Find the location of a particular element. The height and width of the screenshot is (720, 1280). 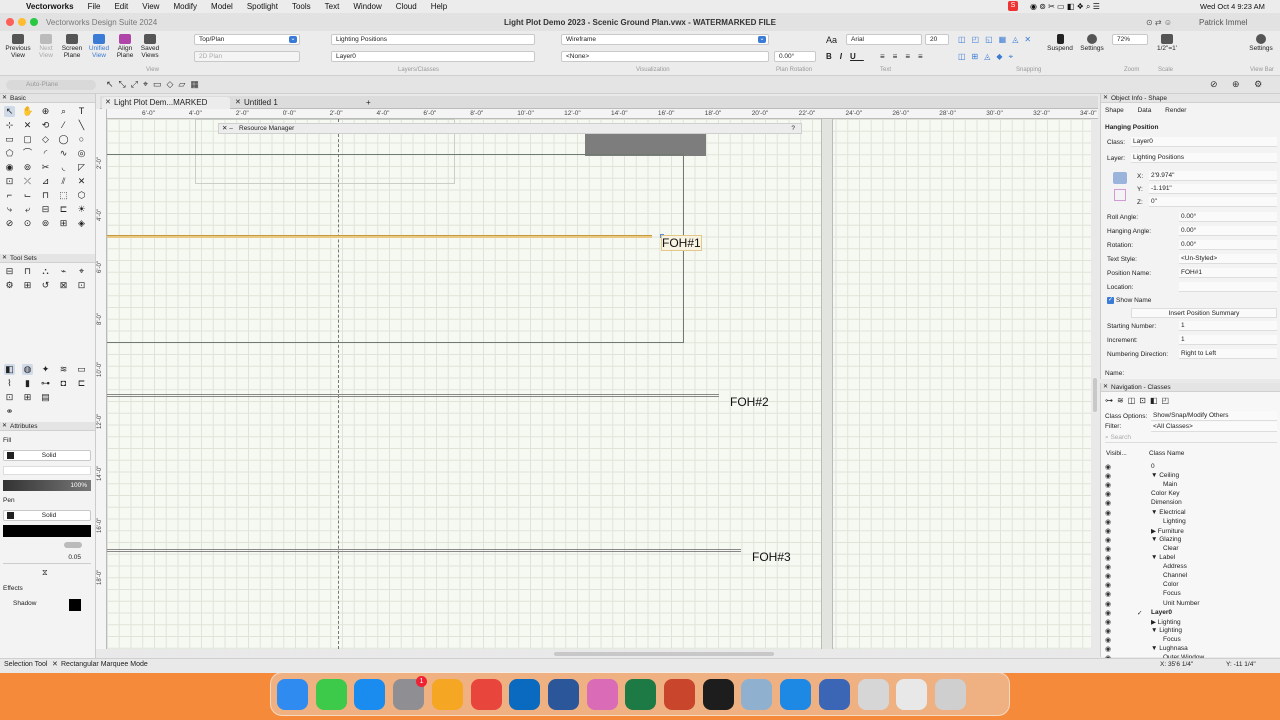

class-row: Address is located at coordinates (1175, 566).